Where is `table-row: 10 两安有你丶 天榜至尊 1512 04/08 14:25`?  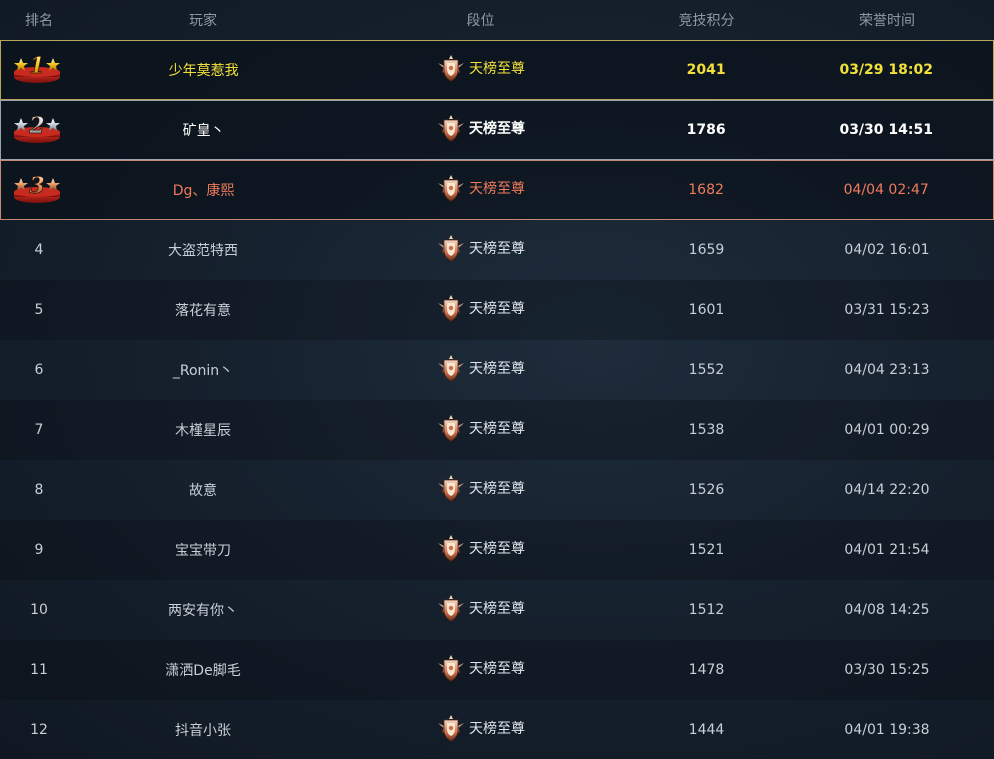
table-row: 10 两安有你丶 天榜至尊 1512 04/08 14:25 is located at coordinates (497, 610).